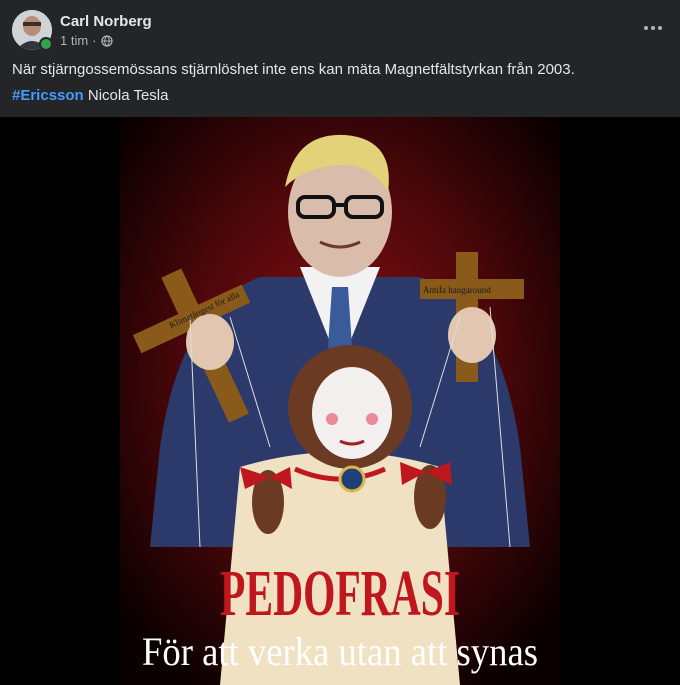 This screenshot has width=680, height=685. What do you see at coordinates (48, 95) in the screenshot?
I see `hashtag-link: #Ericsson` at bounding box center [48, 95].